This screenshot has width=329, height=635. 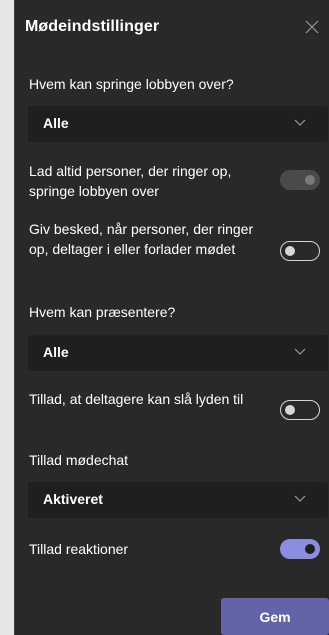 I want to click on lobby-bypass-label: Hvem kan springe lobbyen over?, so click(x=131, y=84).